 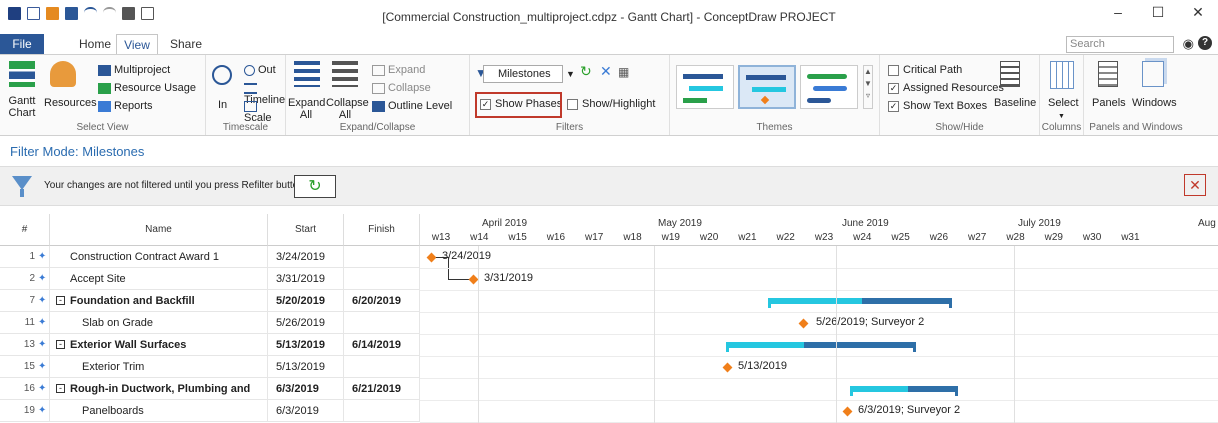 What do you see at coordinates (186, 44) in the screenshot?
I see `tab-share: Share` at bounding box center [186, 44].